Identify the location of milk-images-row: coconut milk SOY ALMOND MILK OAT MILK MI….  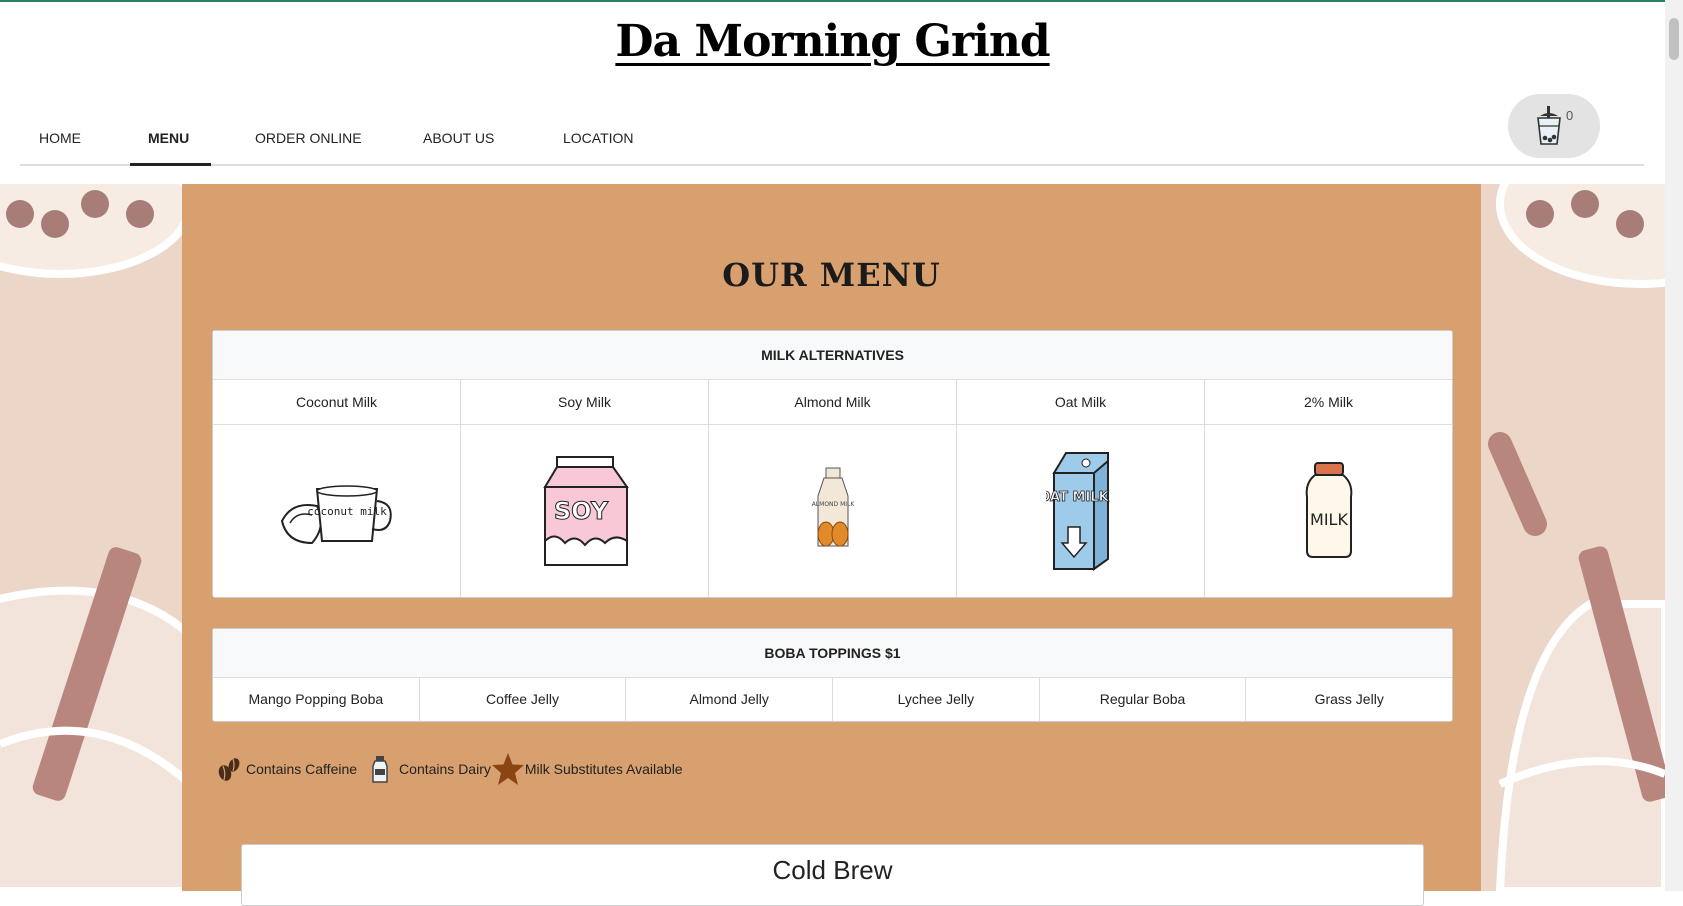
(832, 511).